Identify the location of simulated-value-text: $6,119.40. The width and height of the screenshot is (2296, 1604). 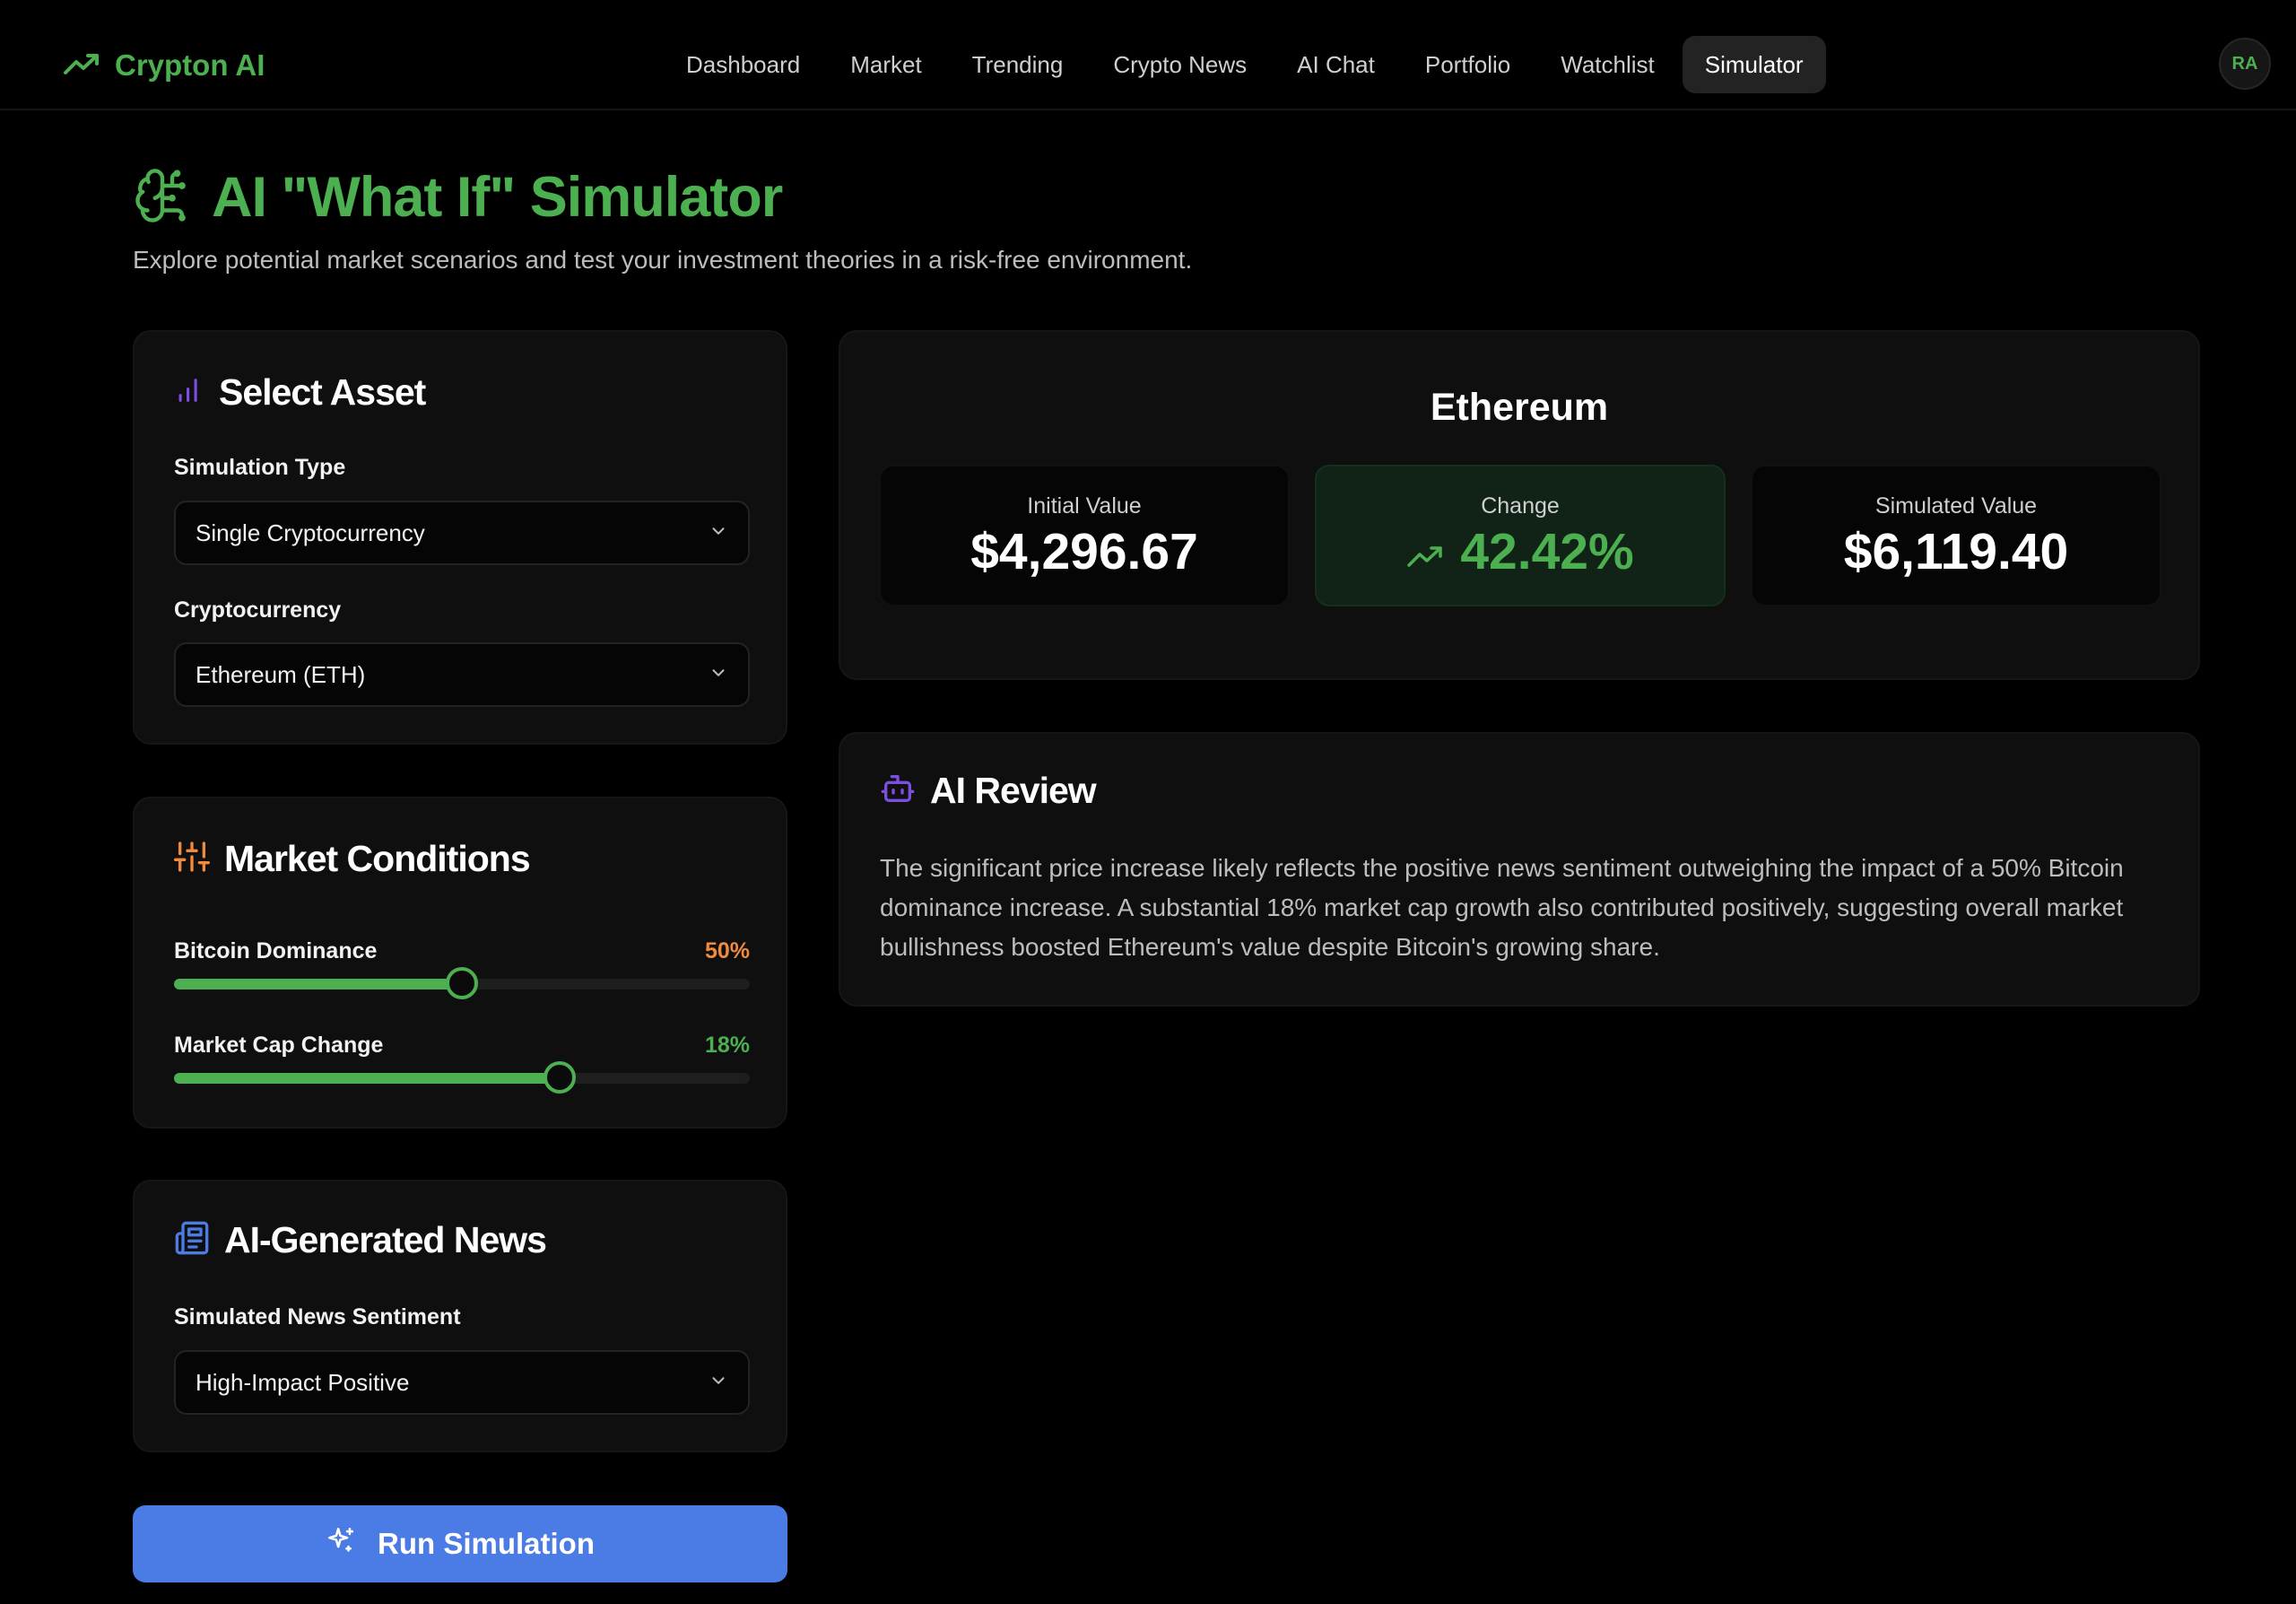
(1956, 551).